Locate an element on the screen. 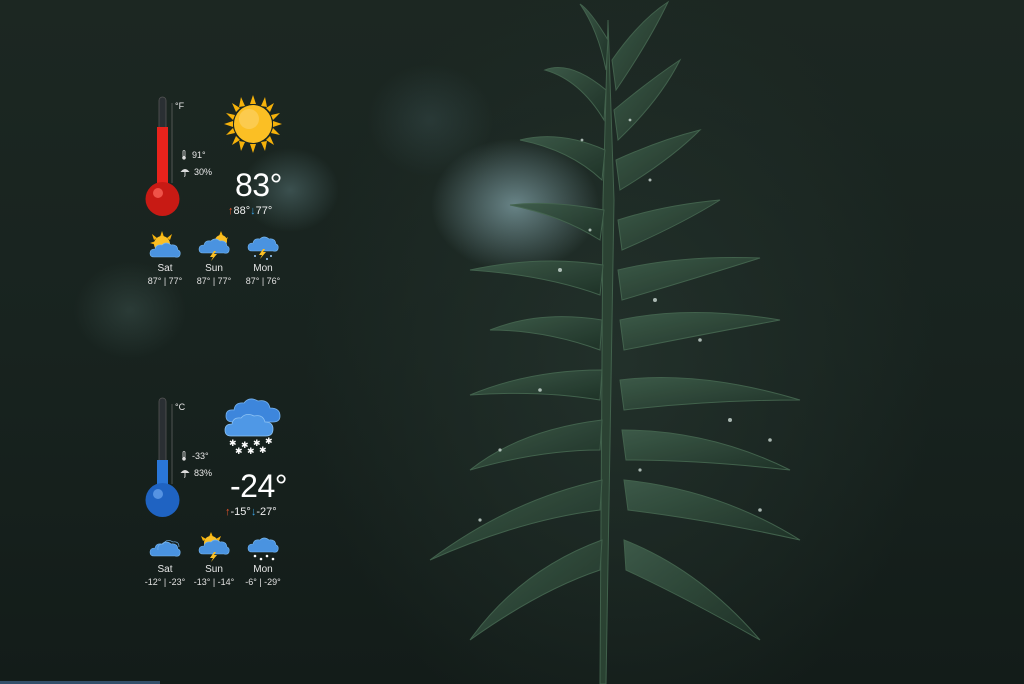  cloudy-icon is located at coordinates (165, 548).